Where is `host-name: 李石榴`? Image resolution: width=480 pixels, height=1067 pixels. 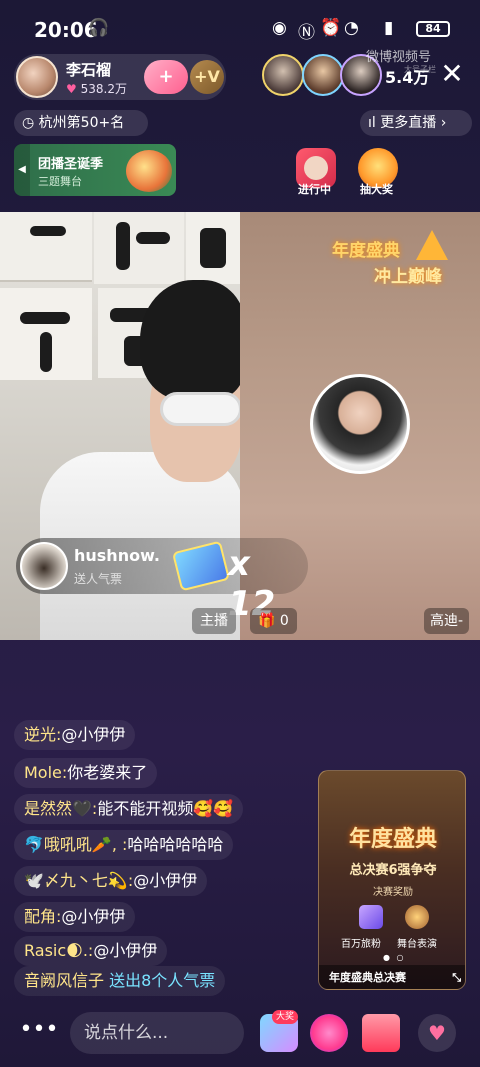
host-name: 李石榴 is located at coordinates (89, 70).